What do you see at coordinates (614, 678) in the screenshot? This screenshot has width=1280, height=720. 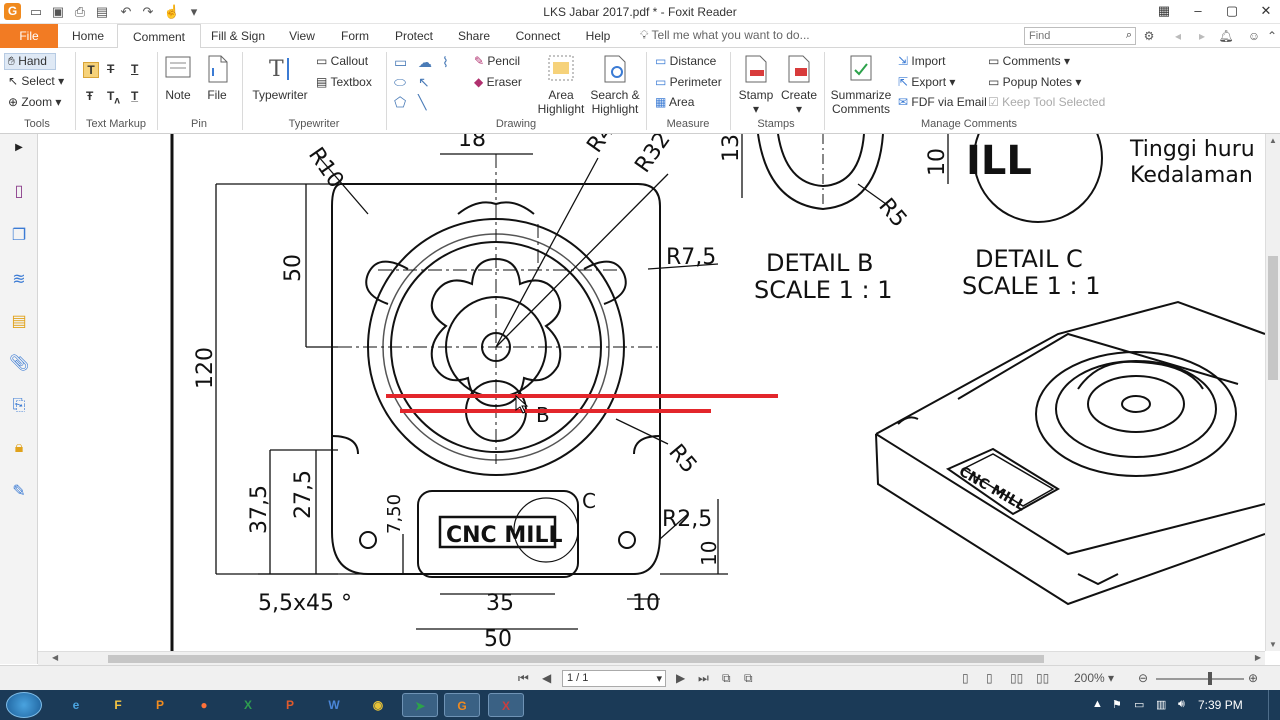 I see `page-number-field: 1 / 1 ▾` at bounding box center [614, 678].